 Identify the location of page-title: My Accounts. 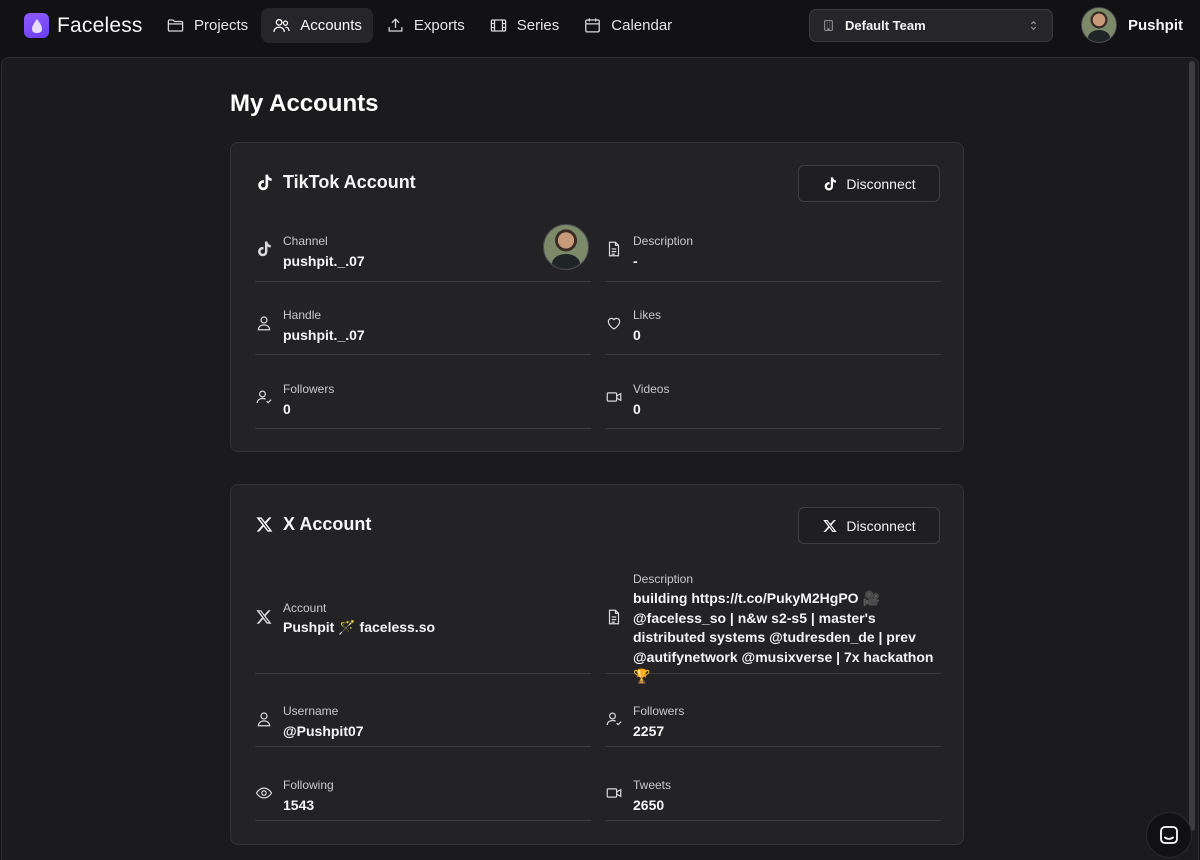
(304, 103).